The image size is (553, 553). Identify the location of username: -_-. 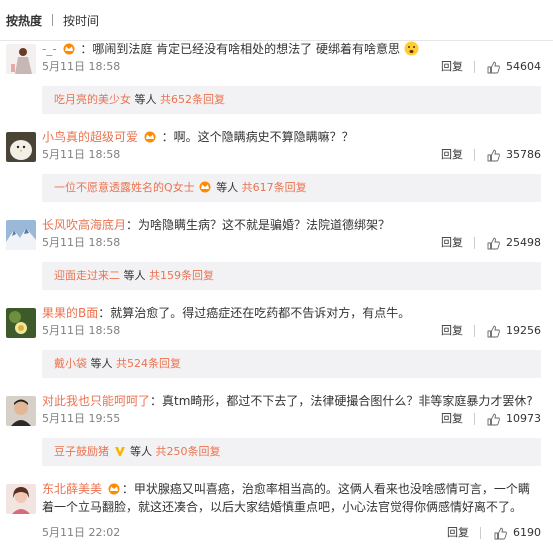
(49, 49).